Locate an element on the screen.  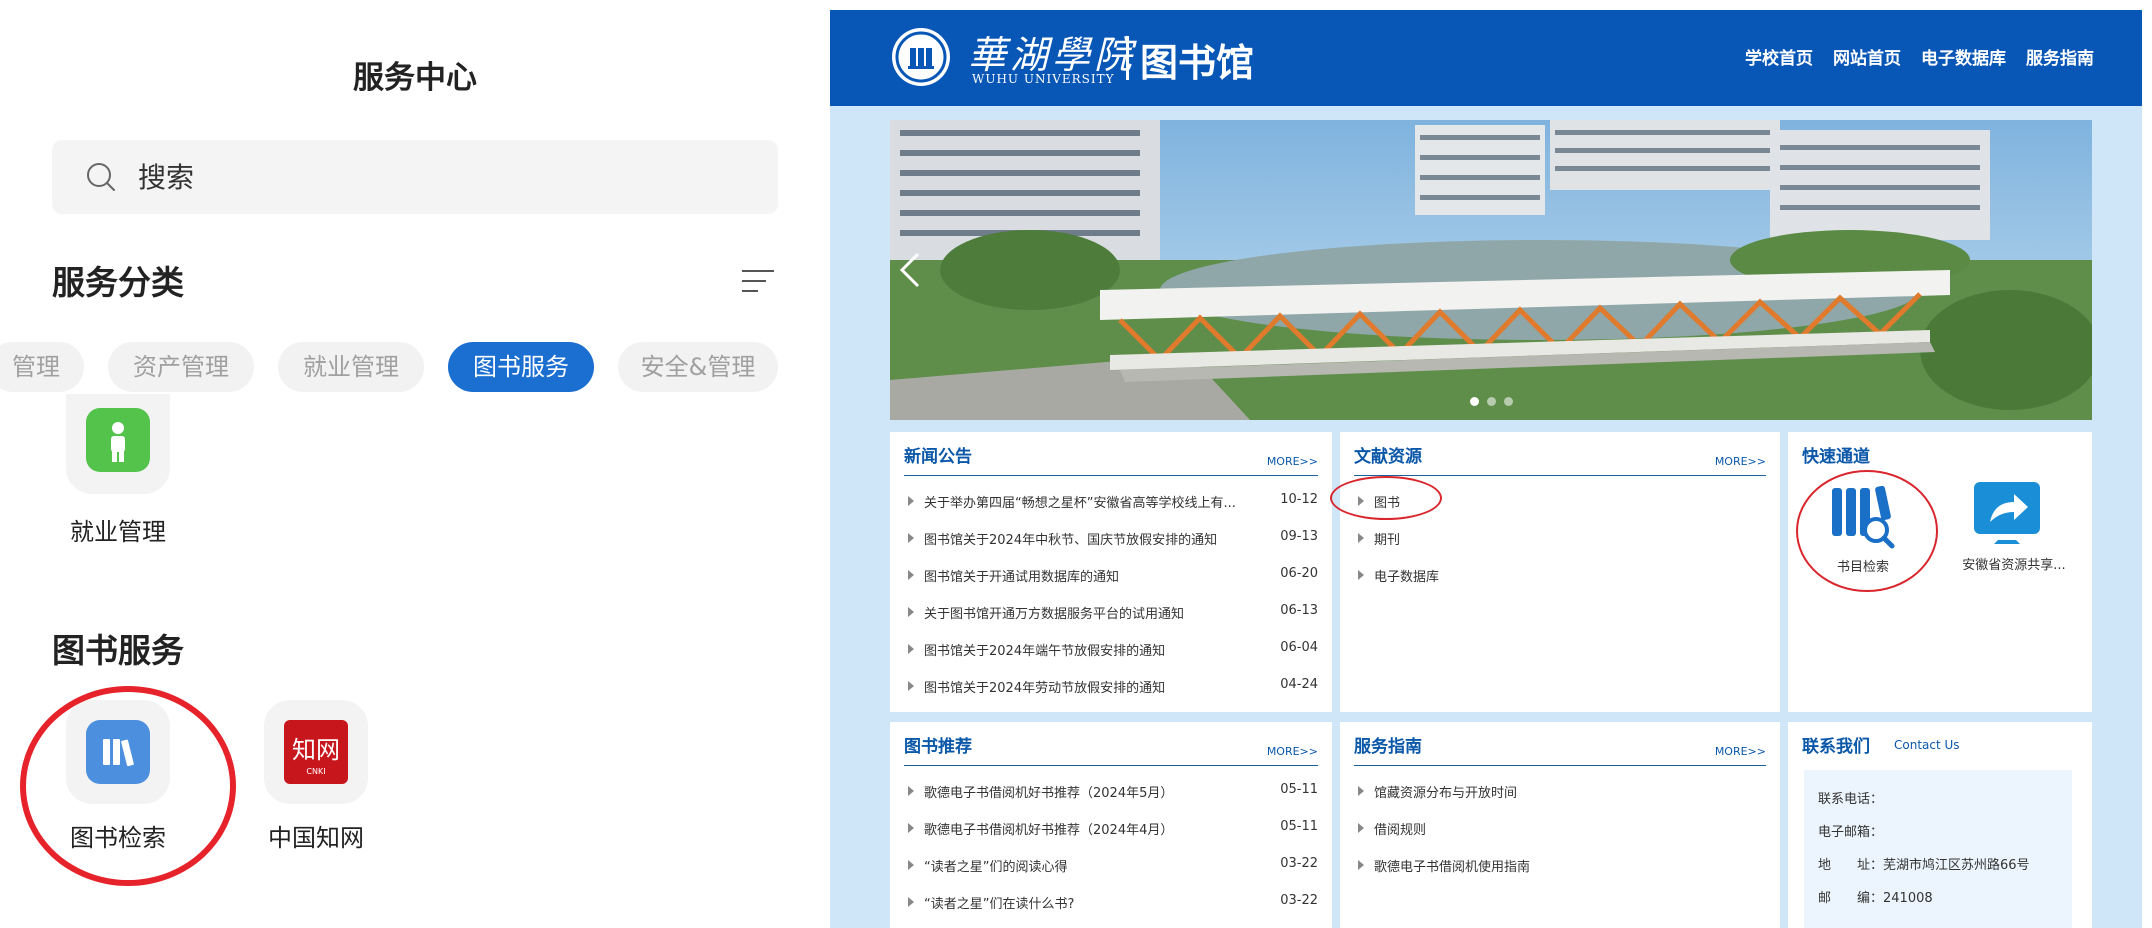
news-item: 图书馆关于2024年中秋节、国庆节放假安排的通知 09-13 is located at coordinates (1113, 539).